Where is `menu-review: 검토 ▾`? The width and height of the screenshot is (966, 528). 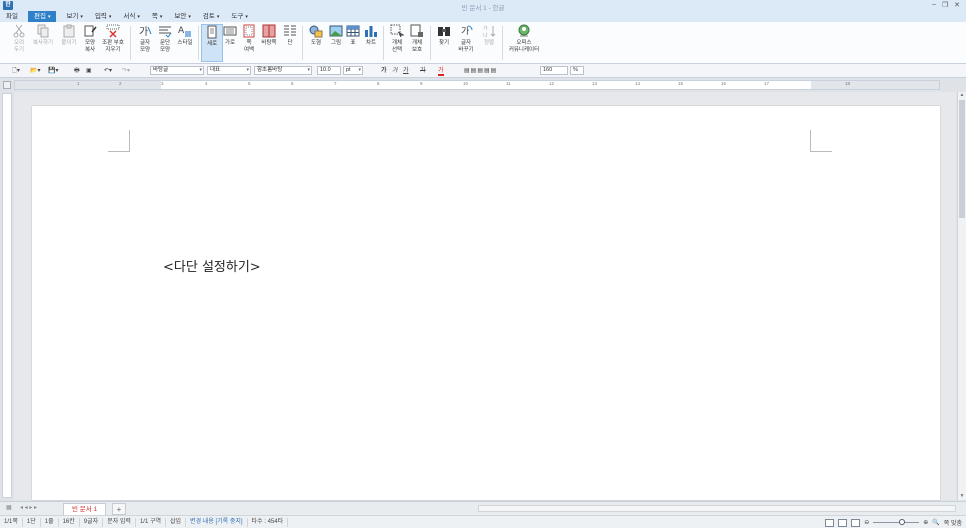
menu-review: 검토 ▾ is located at coordinates (211, 16).